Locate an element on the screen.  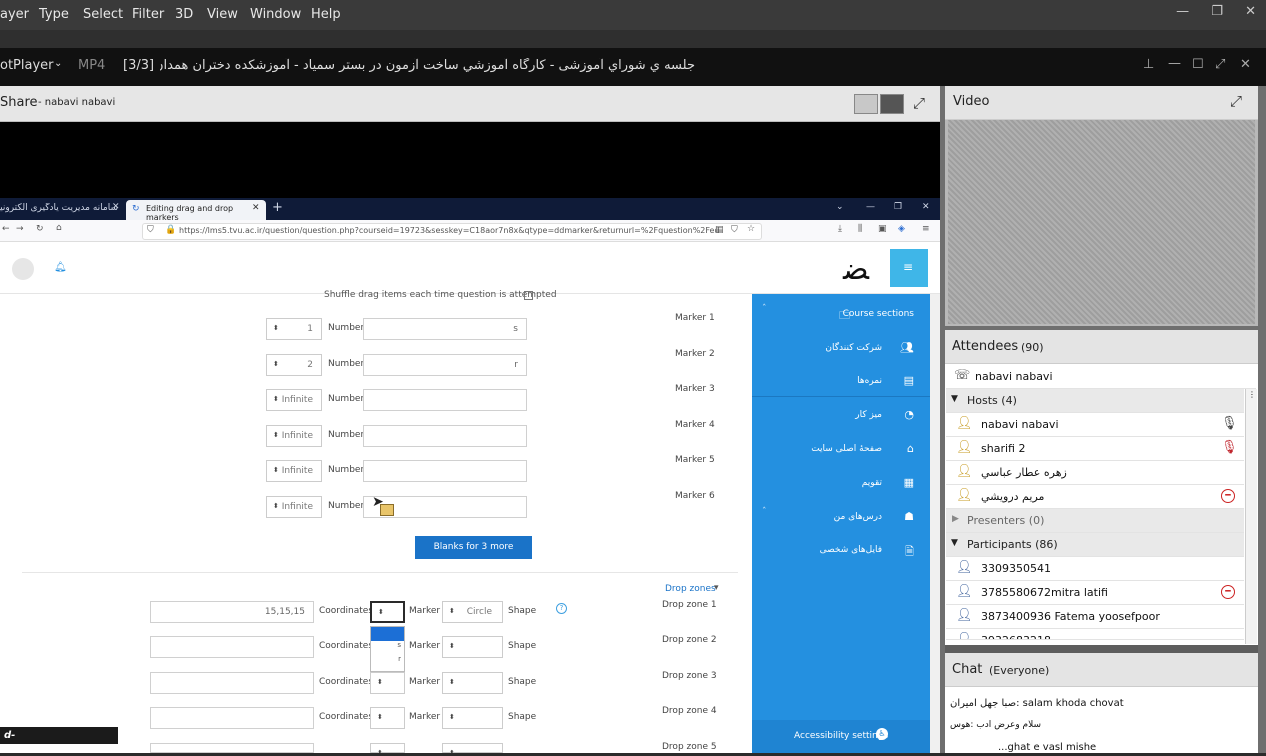
dropdown-option: s is located at coordinates (387, 648).